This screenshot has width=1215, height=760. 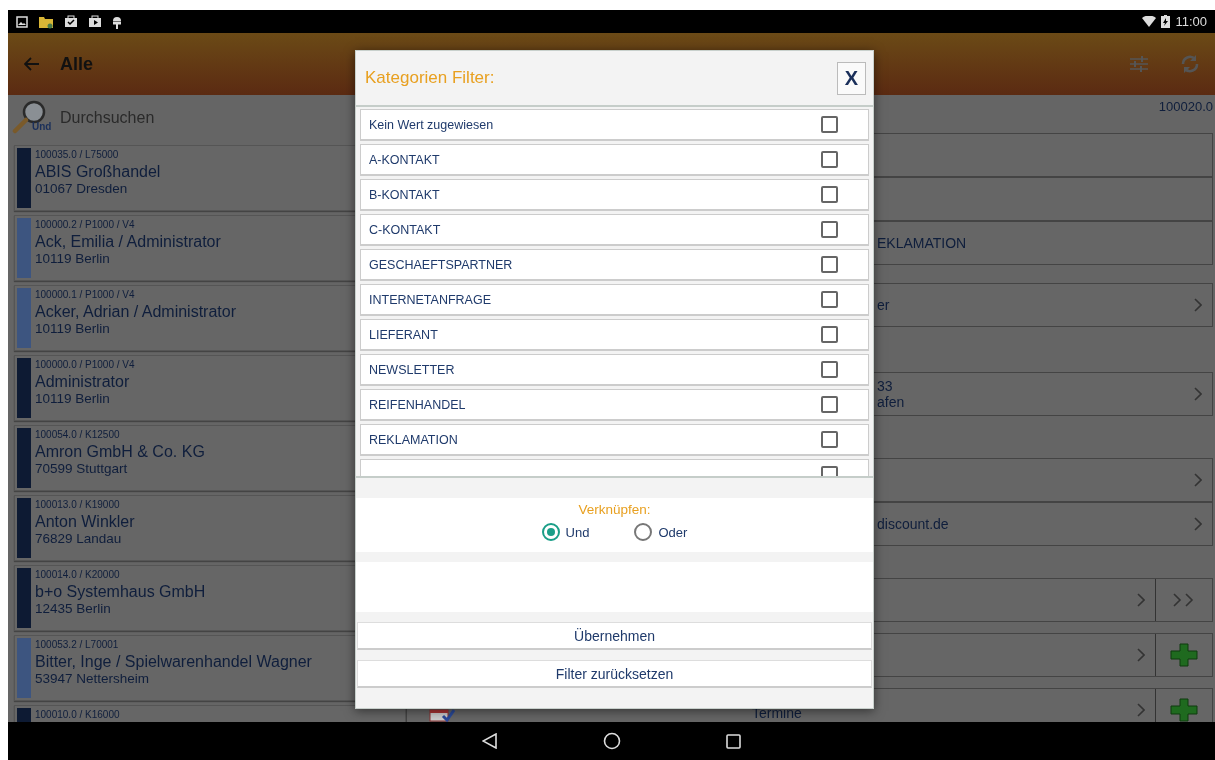 I want to click on contact-code: 100035.0 / L75000, so click(x=77, y=154).